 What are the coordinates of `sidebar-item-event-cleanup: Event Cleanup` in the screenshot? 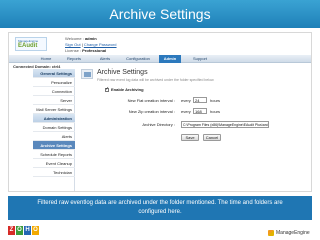 It's located at (54, 163).